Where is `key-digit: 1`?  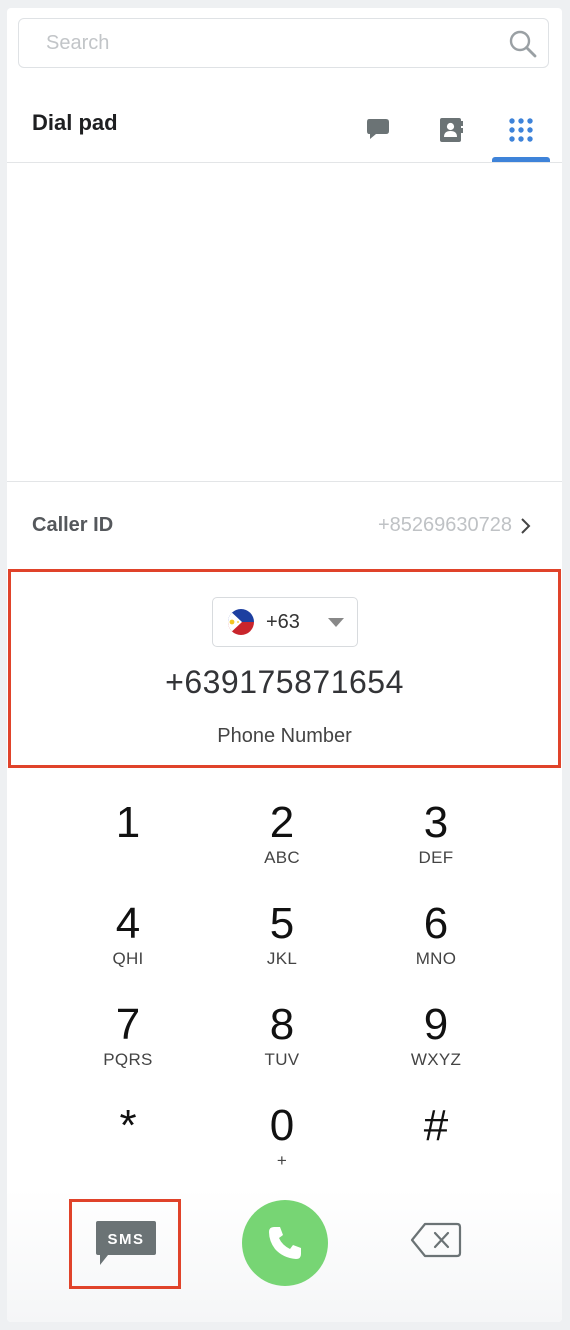
key-digit: 1 is located at coordinates (128, 822).